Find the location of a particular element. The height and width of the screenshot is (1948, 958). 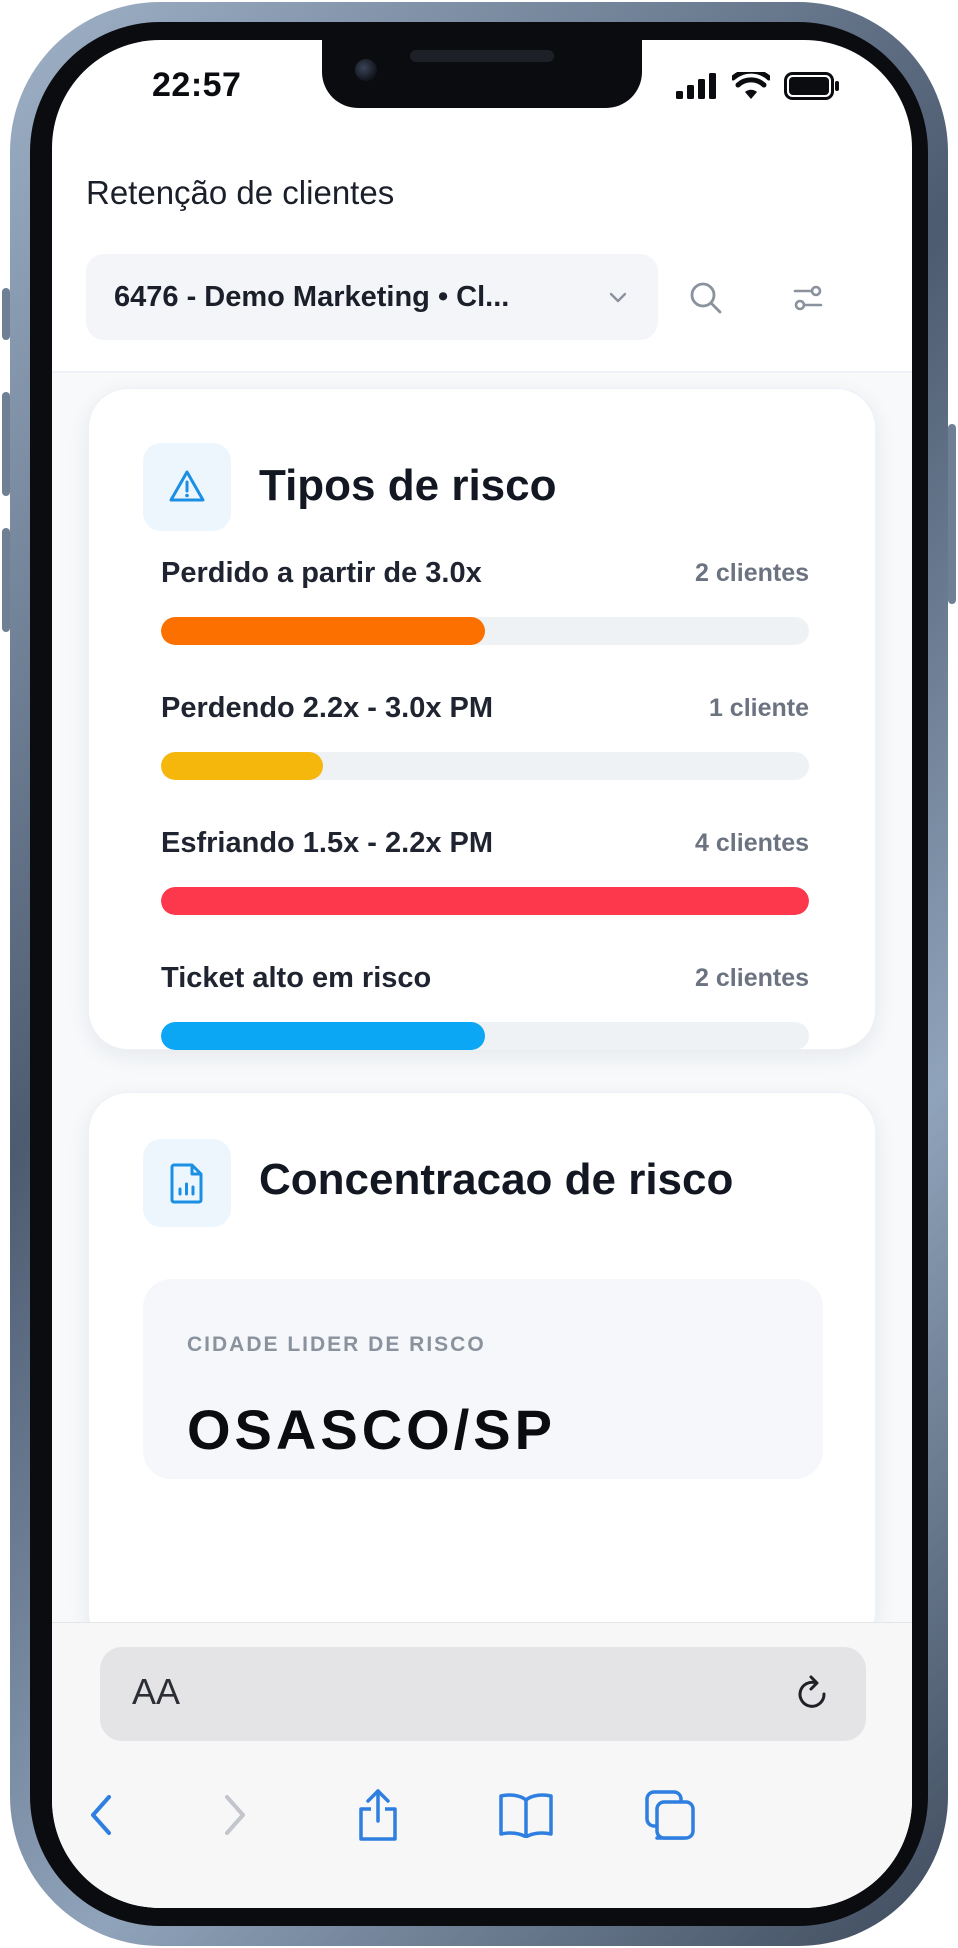

back-icon is located at coordinates (101, 1815).